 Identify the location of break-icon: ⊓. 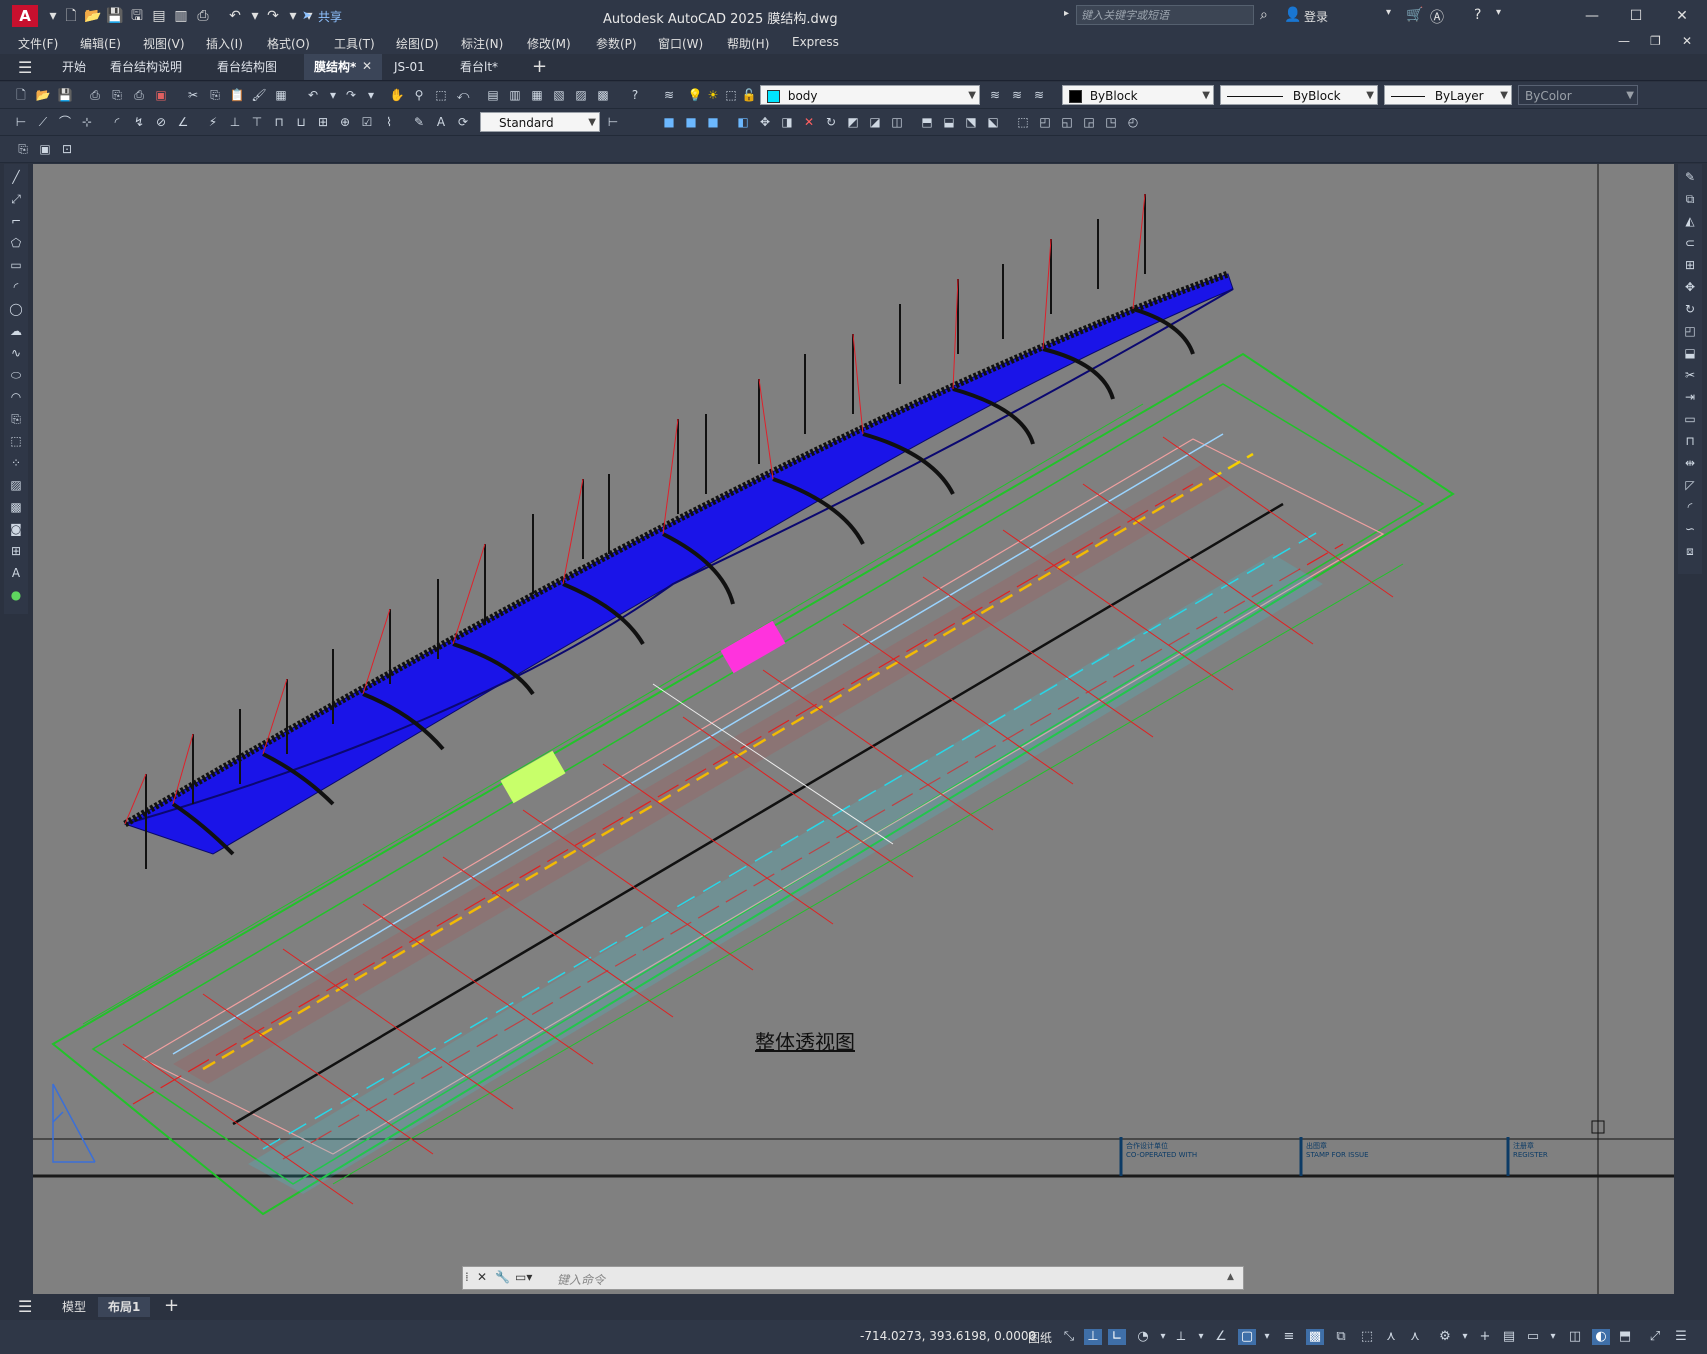
(1690, 441).